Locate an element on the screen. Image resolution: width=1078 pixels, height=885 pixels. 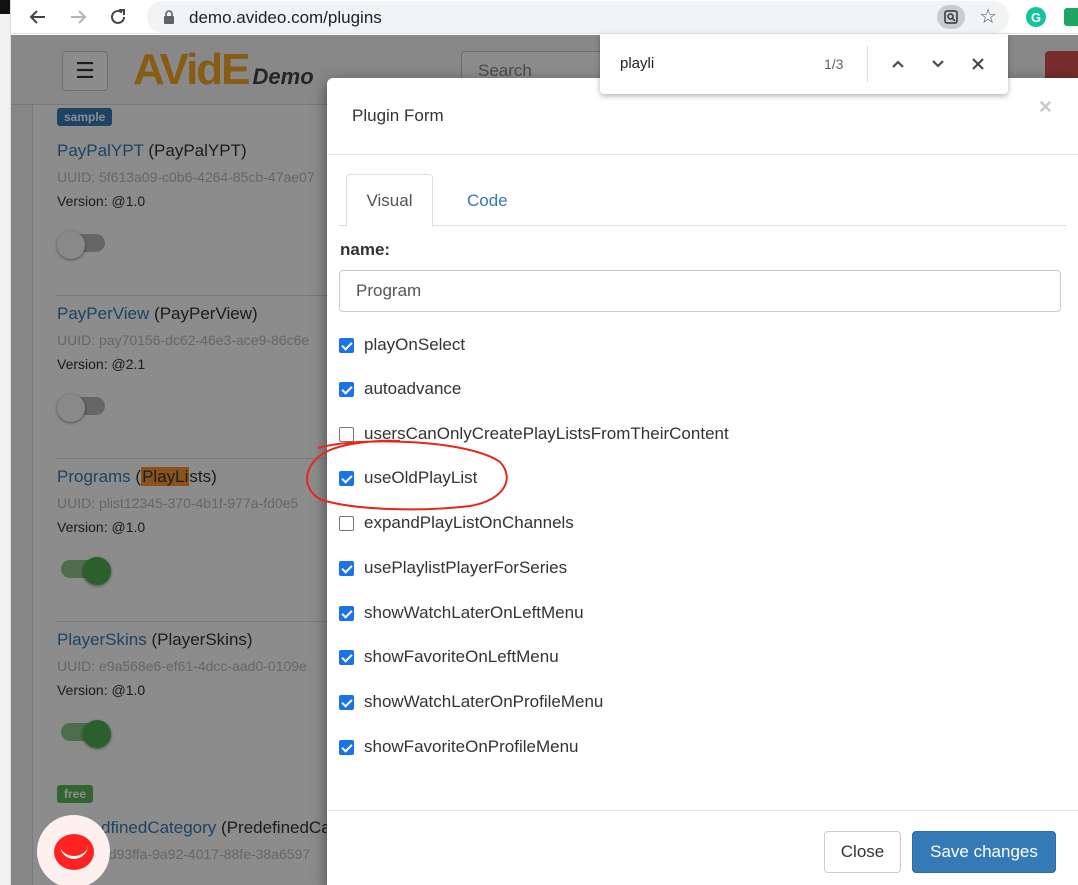
close-button: Close is located at coordinates (862, 852).